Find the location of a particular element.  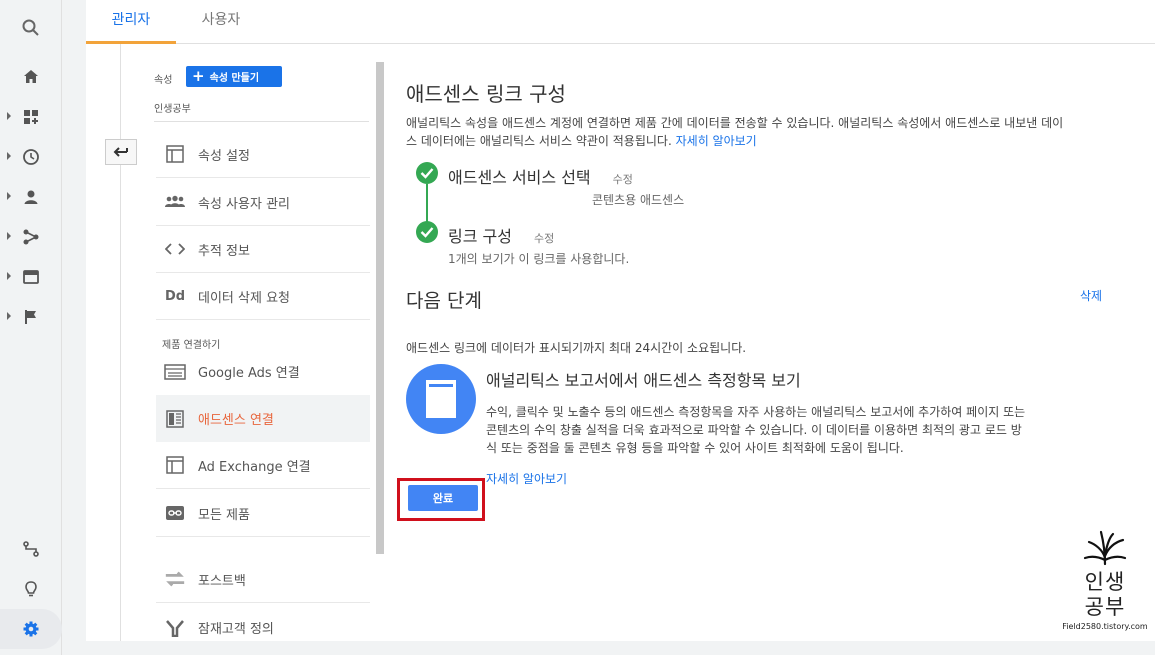

processing-note: 애드센스 링크에 데이터가 표시되기까지 최대 24시간이 소요됩니다. is located at coordinates (576, 348).